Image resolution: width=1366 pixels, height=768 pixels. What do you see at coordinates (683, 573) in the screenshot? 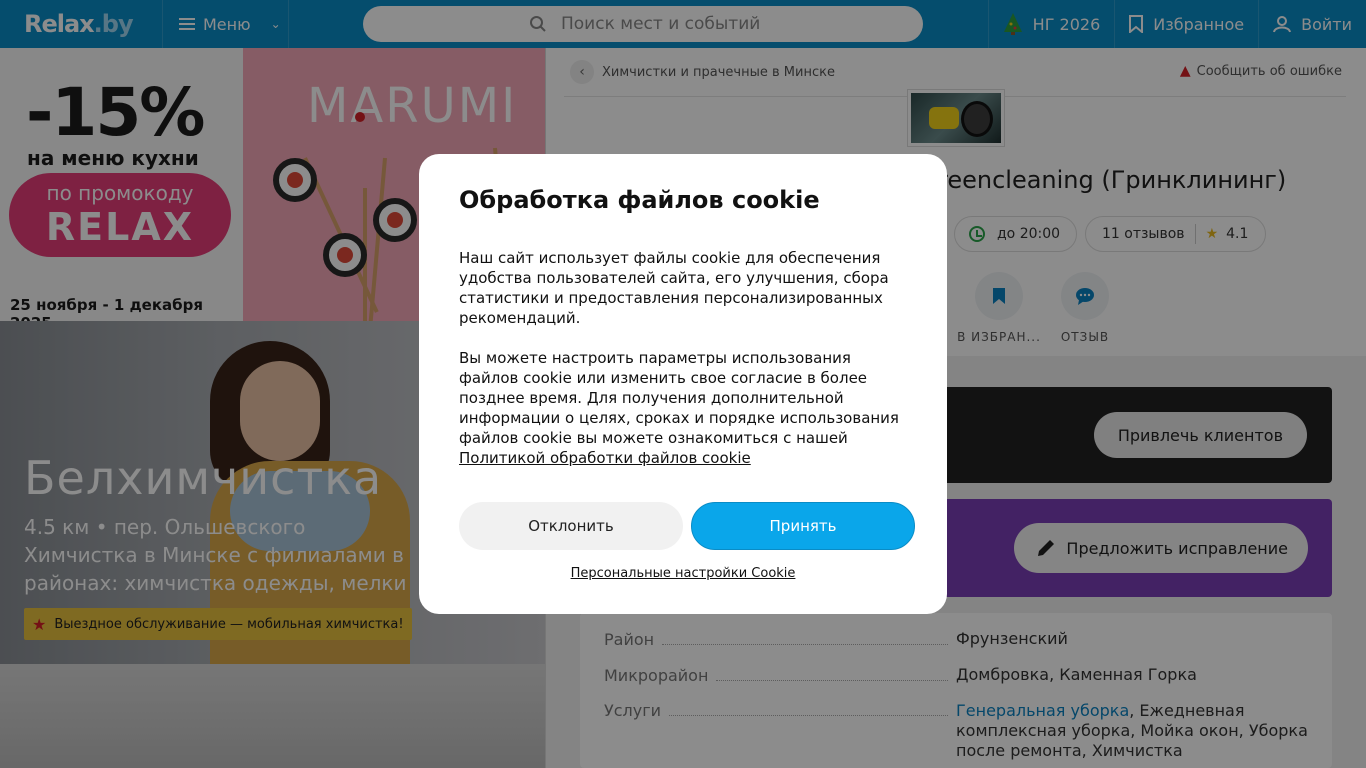
I see `cookie-settings-link: Персональные настройки Cookie` at bounding box center [683, 573].